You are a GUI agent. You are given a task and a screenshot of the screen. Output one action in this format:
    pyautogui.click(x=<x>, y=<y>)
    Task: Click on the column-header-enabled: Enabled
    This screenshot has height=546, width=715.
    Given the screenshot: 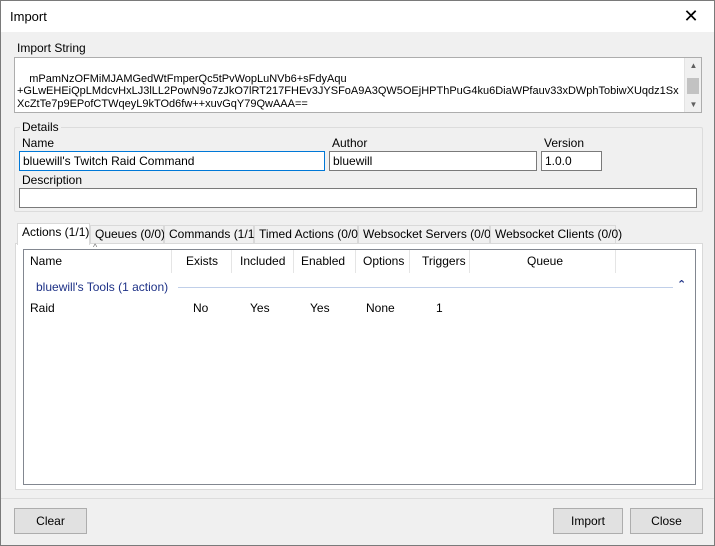 What is the action you would take?
    pyautogui.click(x=325, y=261)
    